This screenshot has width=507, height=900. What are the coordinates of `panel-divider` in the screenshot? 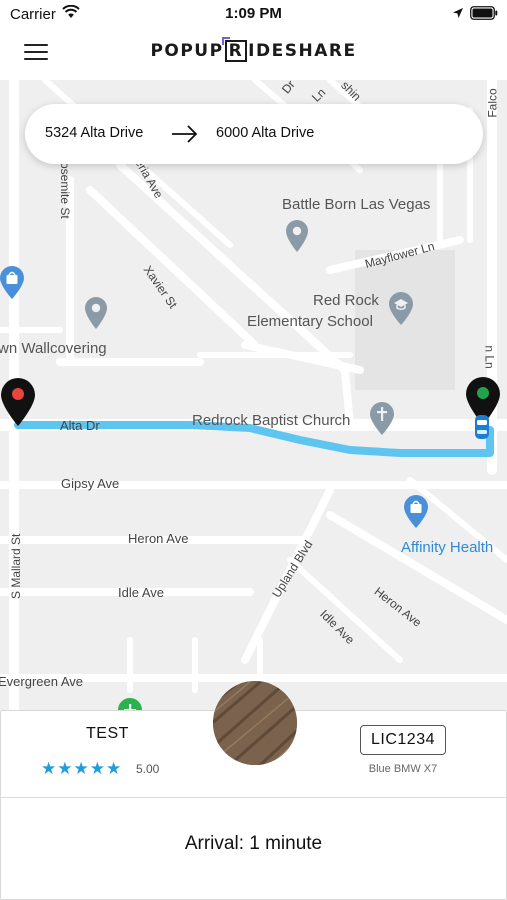 It's located at (253, 797).